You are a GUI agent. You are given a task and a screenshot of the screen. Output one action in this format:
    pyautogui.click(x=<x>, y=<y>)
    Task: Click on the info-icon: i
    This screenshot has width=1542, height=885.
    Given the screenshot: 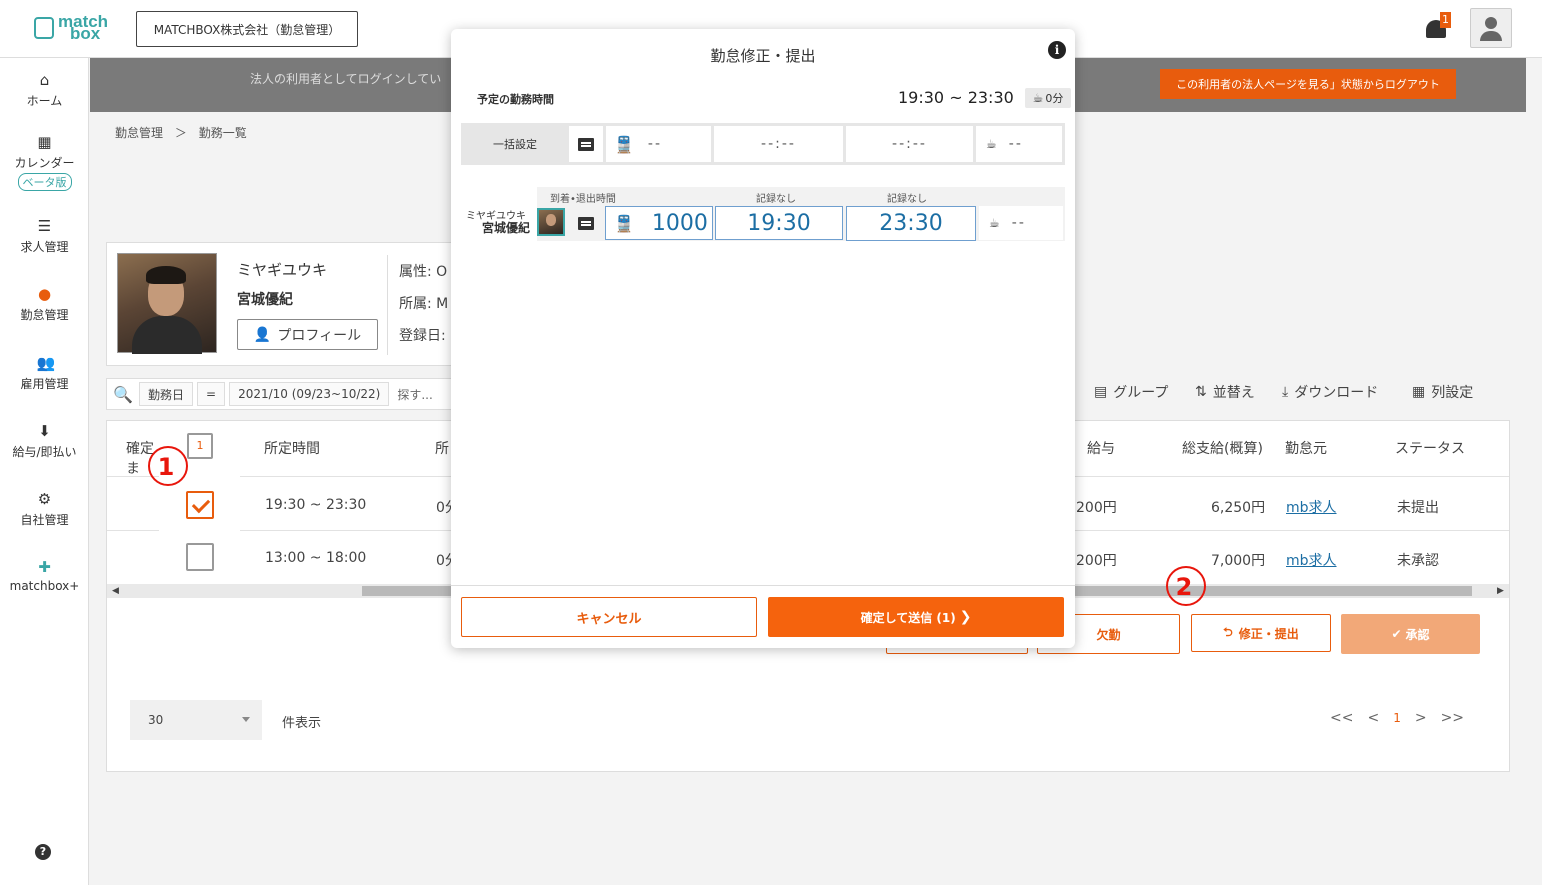 What is the action you would take?
    pyautogui.click(x=1057, y=50)
    